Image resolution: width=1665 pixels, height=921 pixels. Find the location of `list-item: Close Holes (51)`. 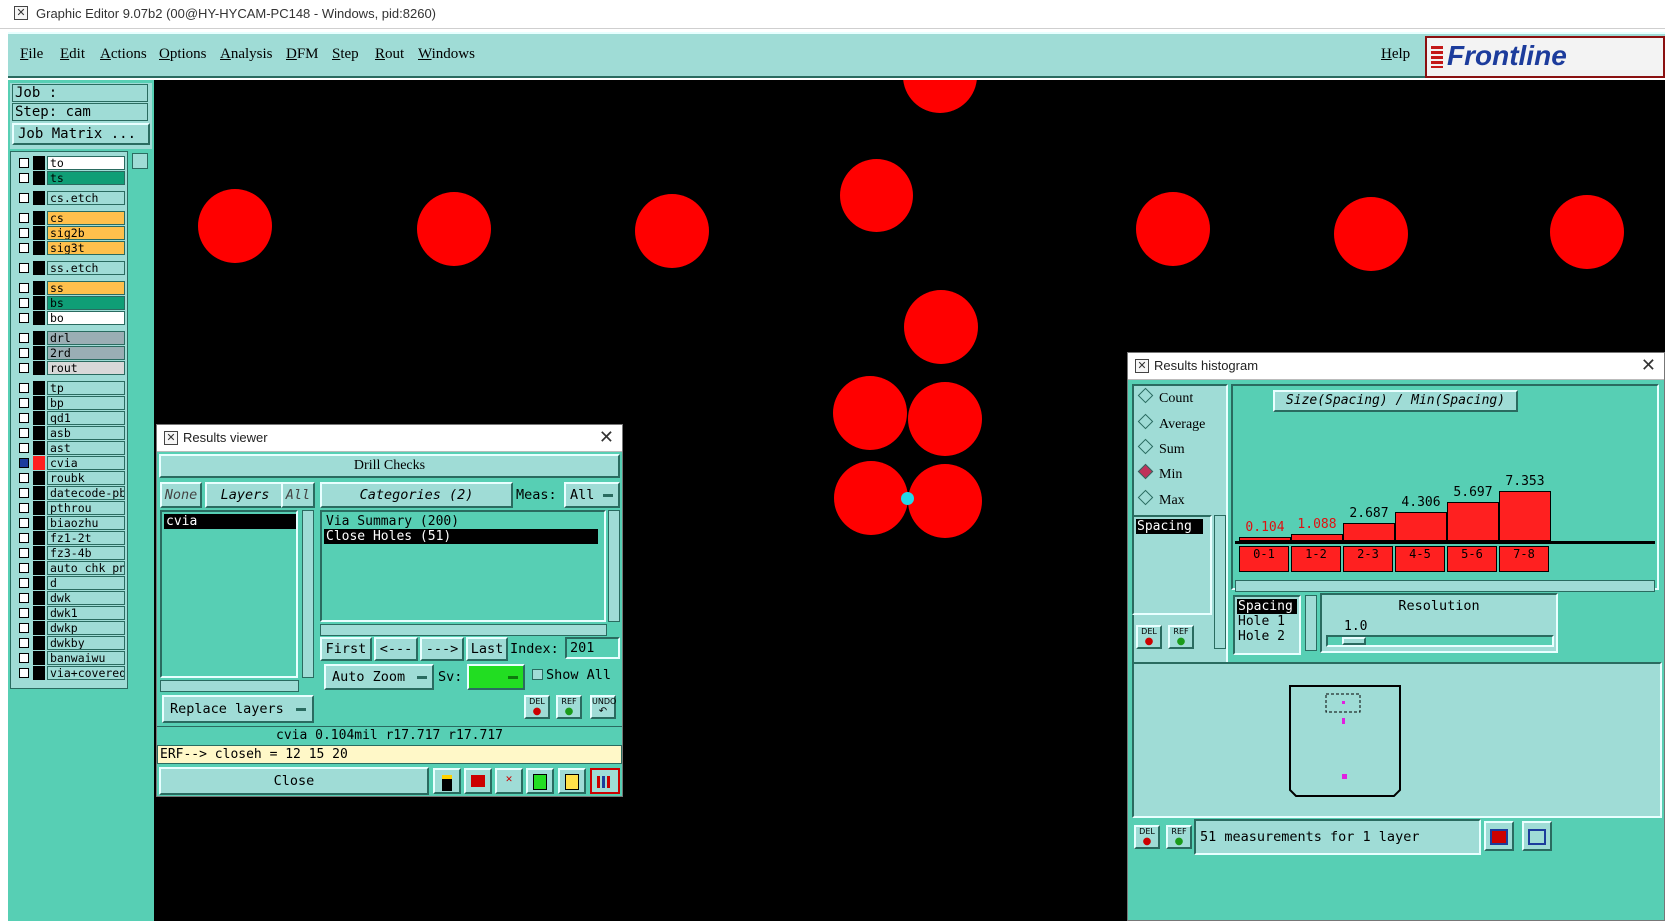

list-item: Close Holes (51) is located at coordinates (461, 536).